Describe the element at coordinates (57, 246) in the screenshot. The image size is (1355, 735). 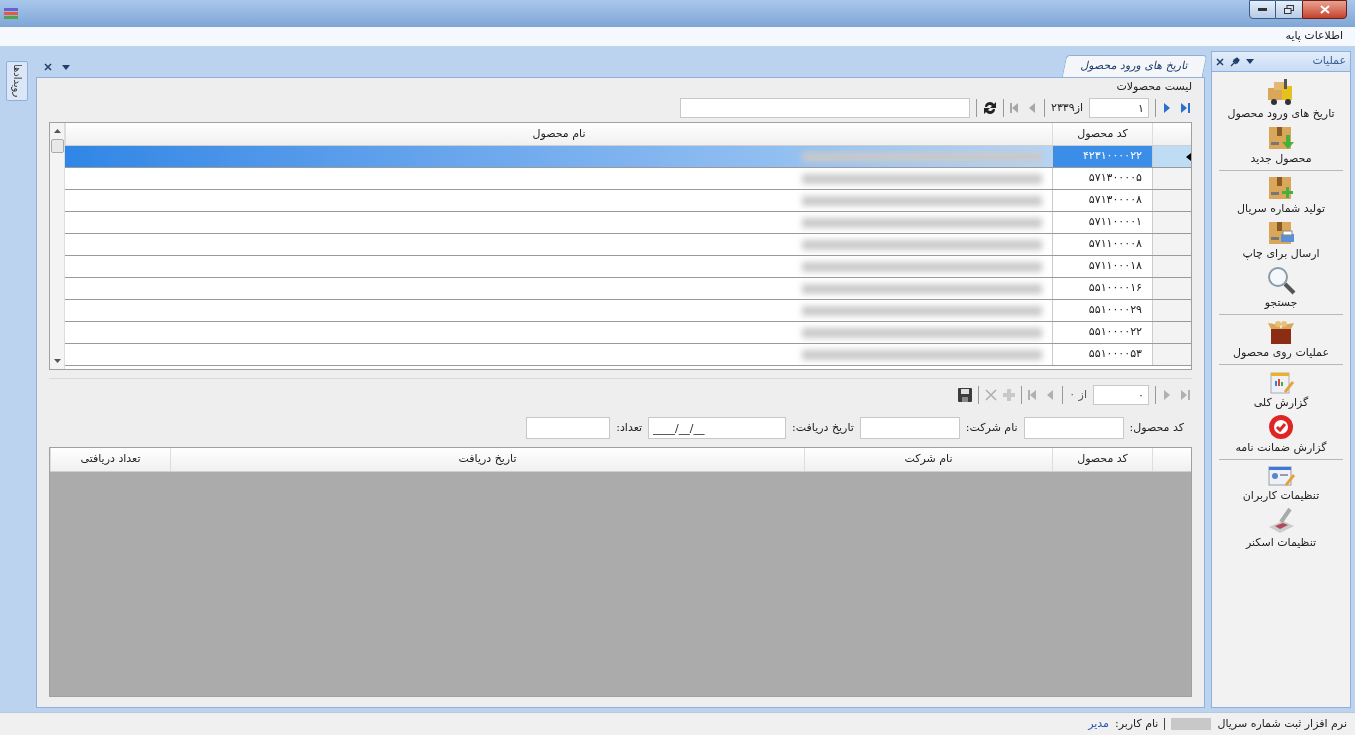
I see `vertical-scrollbar` at that location.